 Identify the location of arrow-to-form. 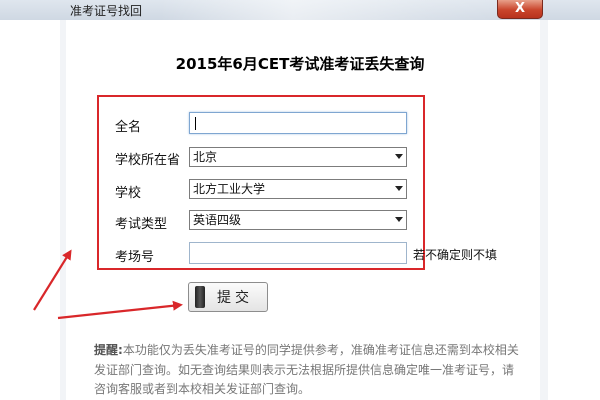
(52, 280).